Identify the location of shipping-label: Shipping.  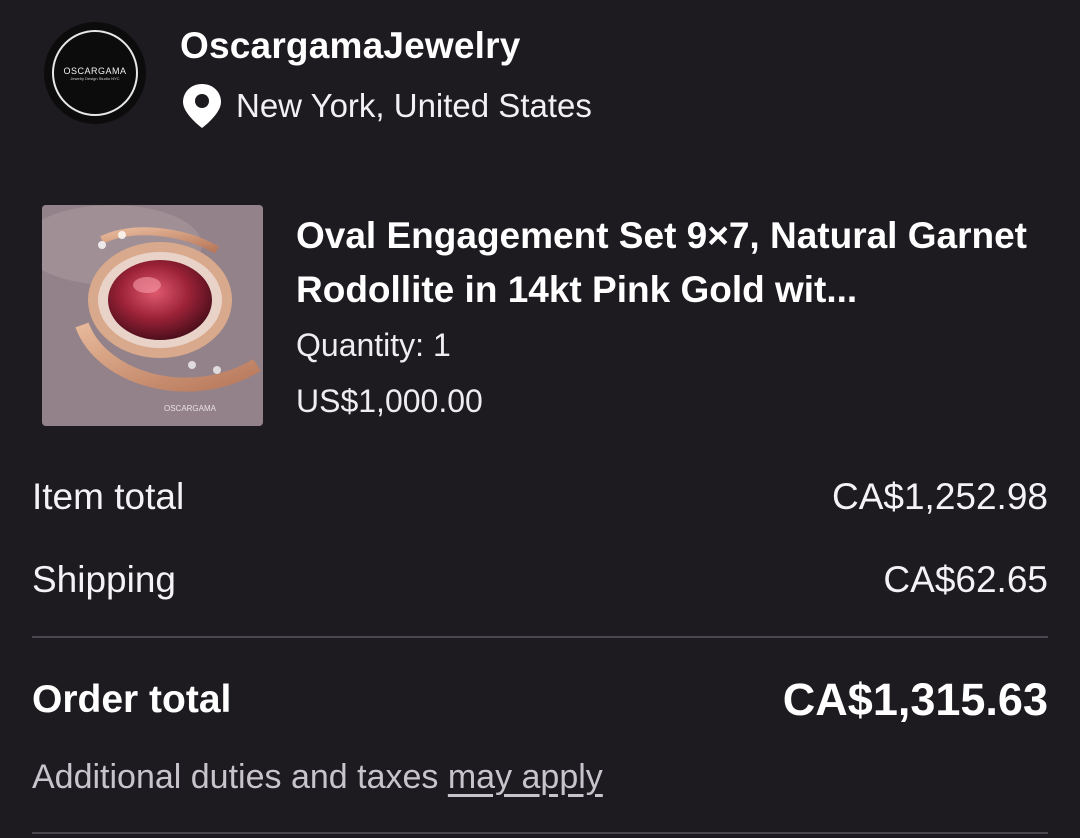
(104, 579).